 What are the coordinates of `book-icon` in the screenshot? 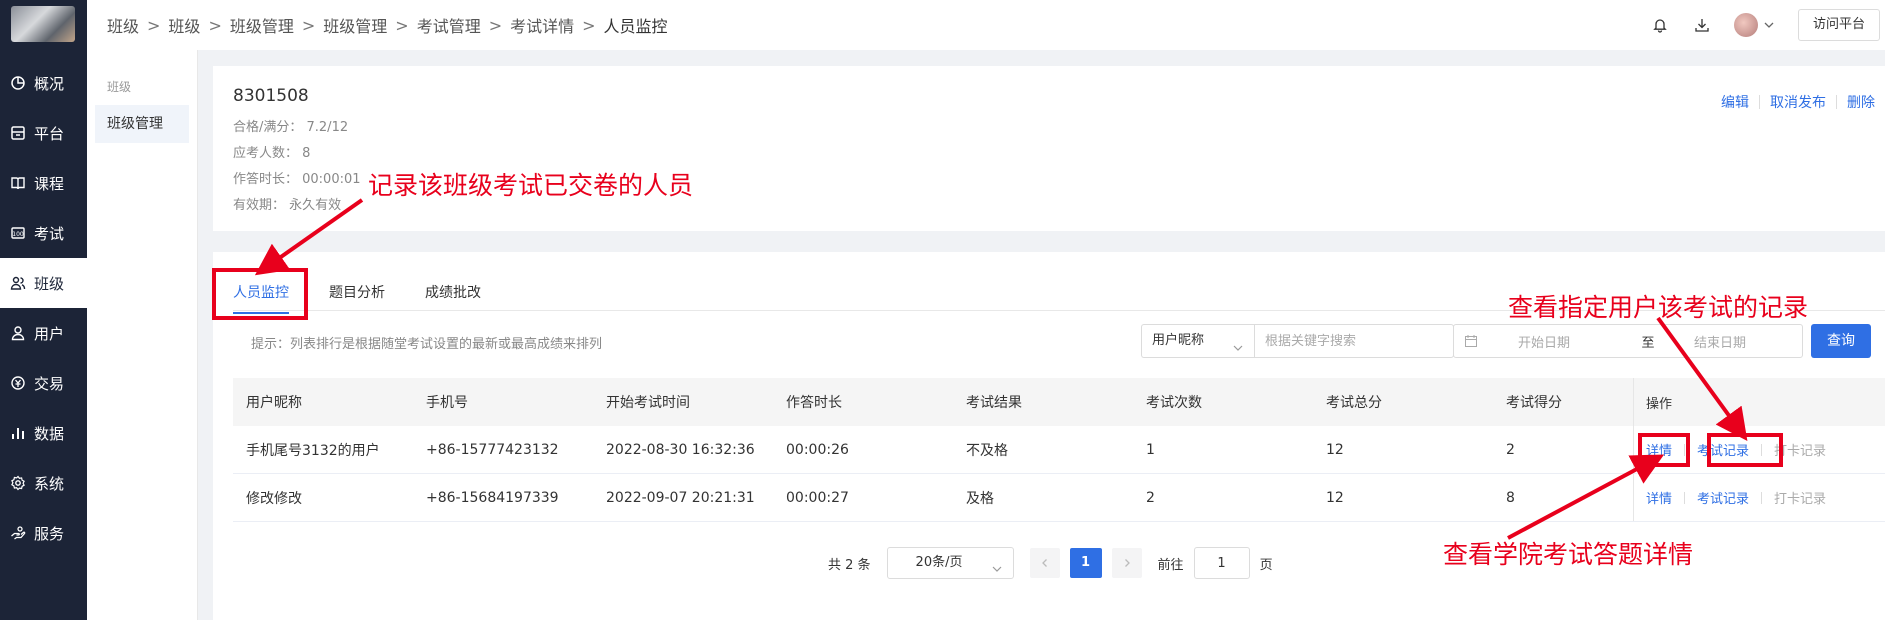 It's located at (18, 183).